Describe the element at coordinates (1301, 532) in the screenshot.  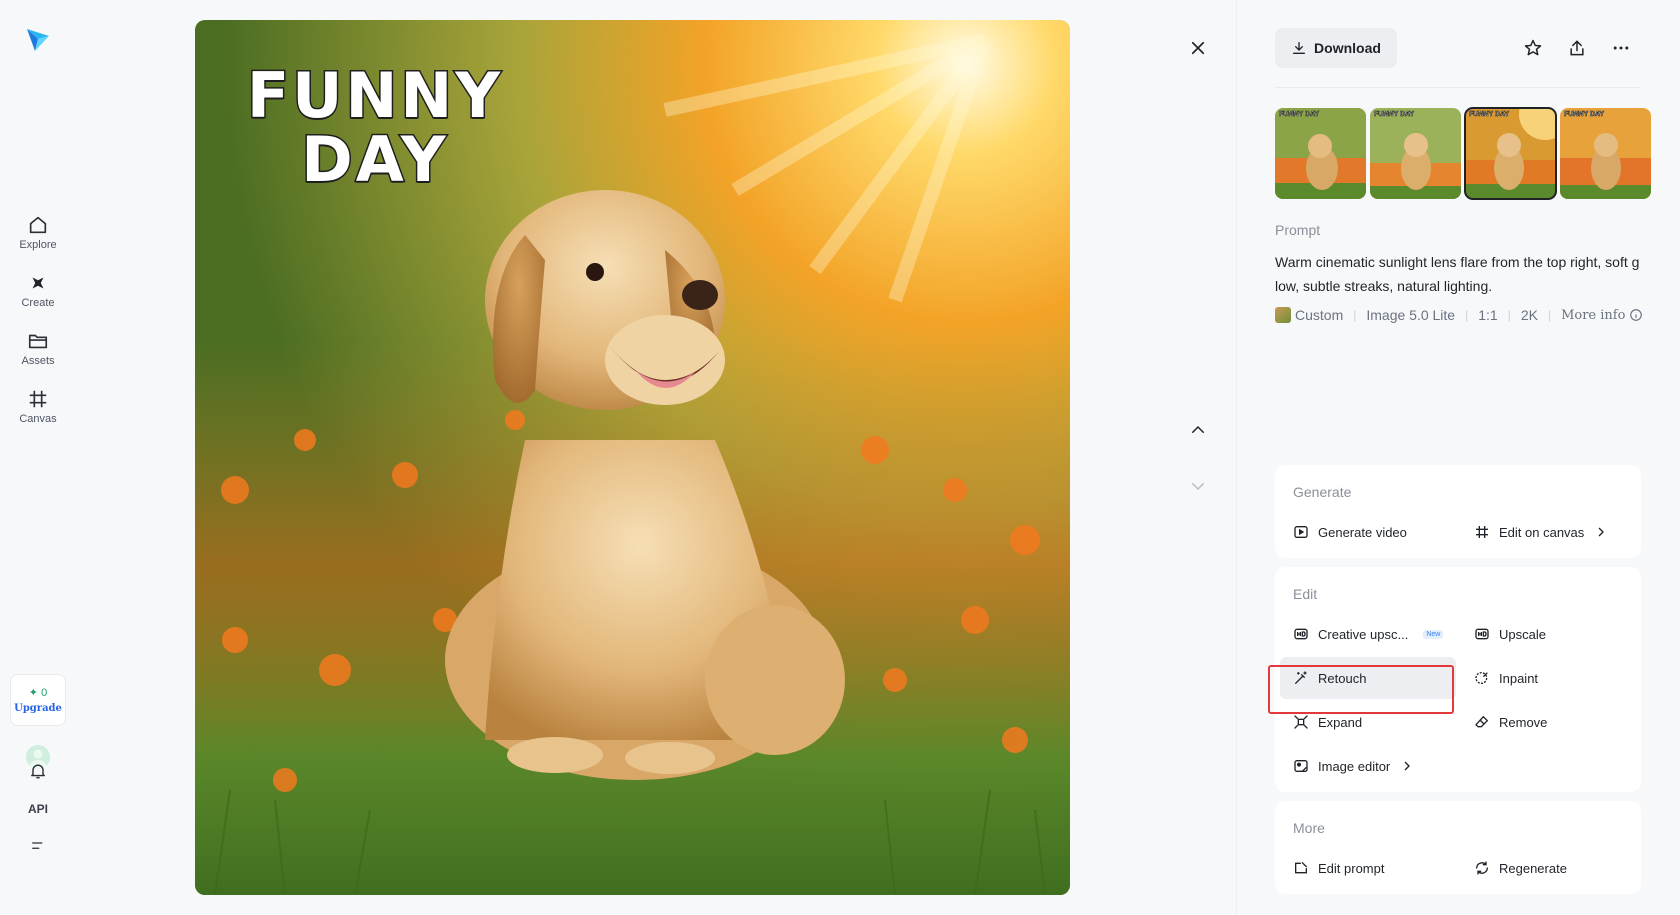
I see `video-icon` at that location.